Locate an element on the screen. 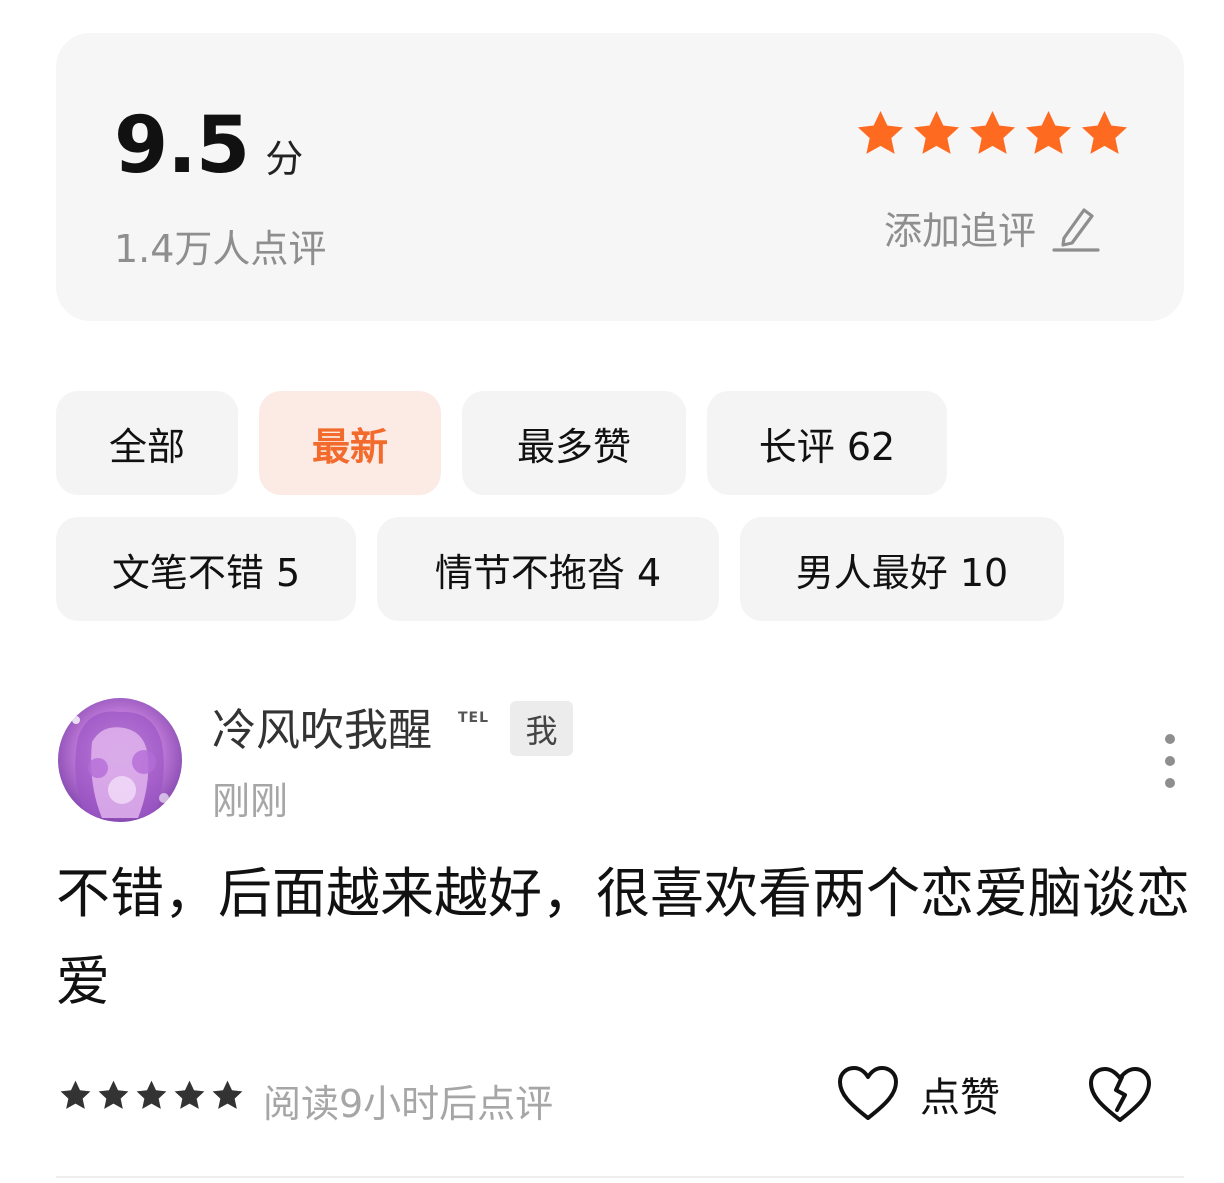 The height and width of the screenshot is (1183, 1224). add-followup-button: 添加追评 is located at coordinates (993, 227).